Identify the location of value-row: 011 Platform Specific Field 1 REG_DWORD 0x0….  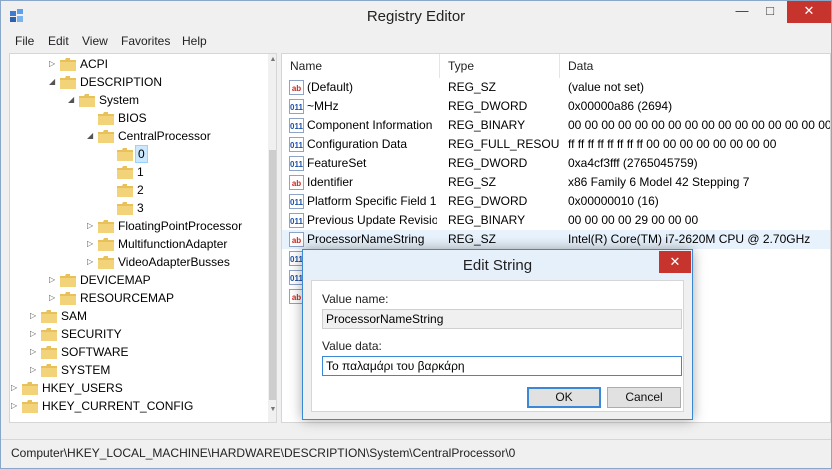
(556, 201).